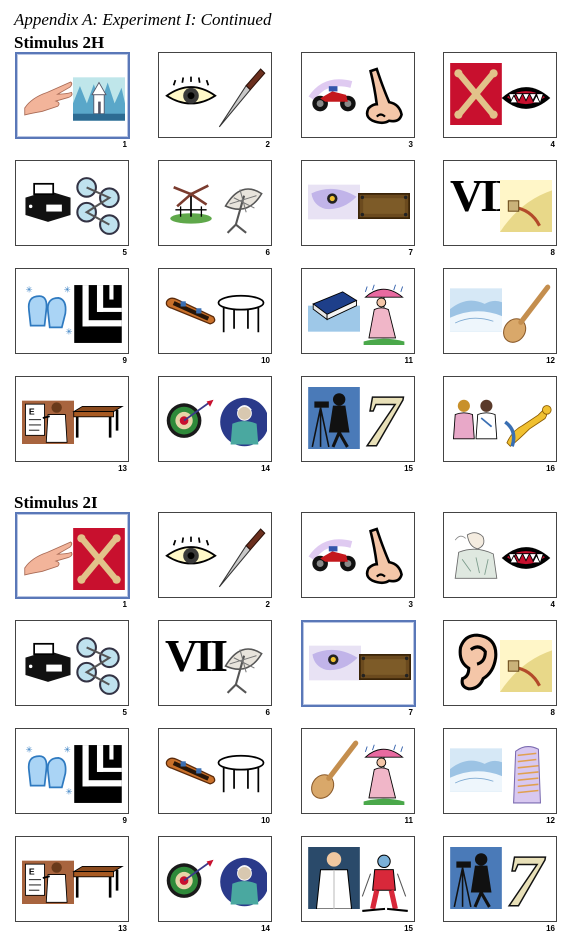 The height and width of the screenshot is (951, 566). I want to click on number-seven-picture: 7, so click(524, 881).